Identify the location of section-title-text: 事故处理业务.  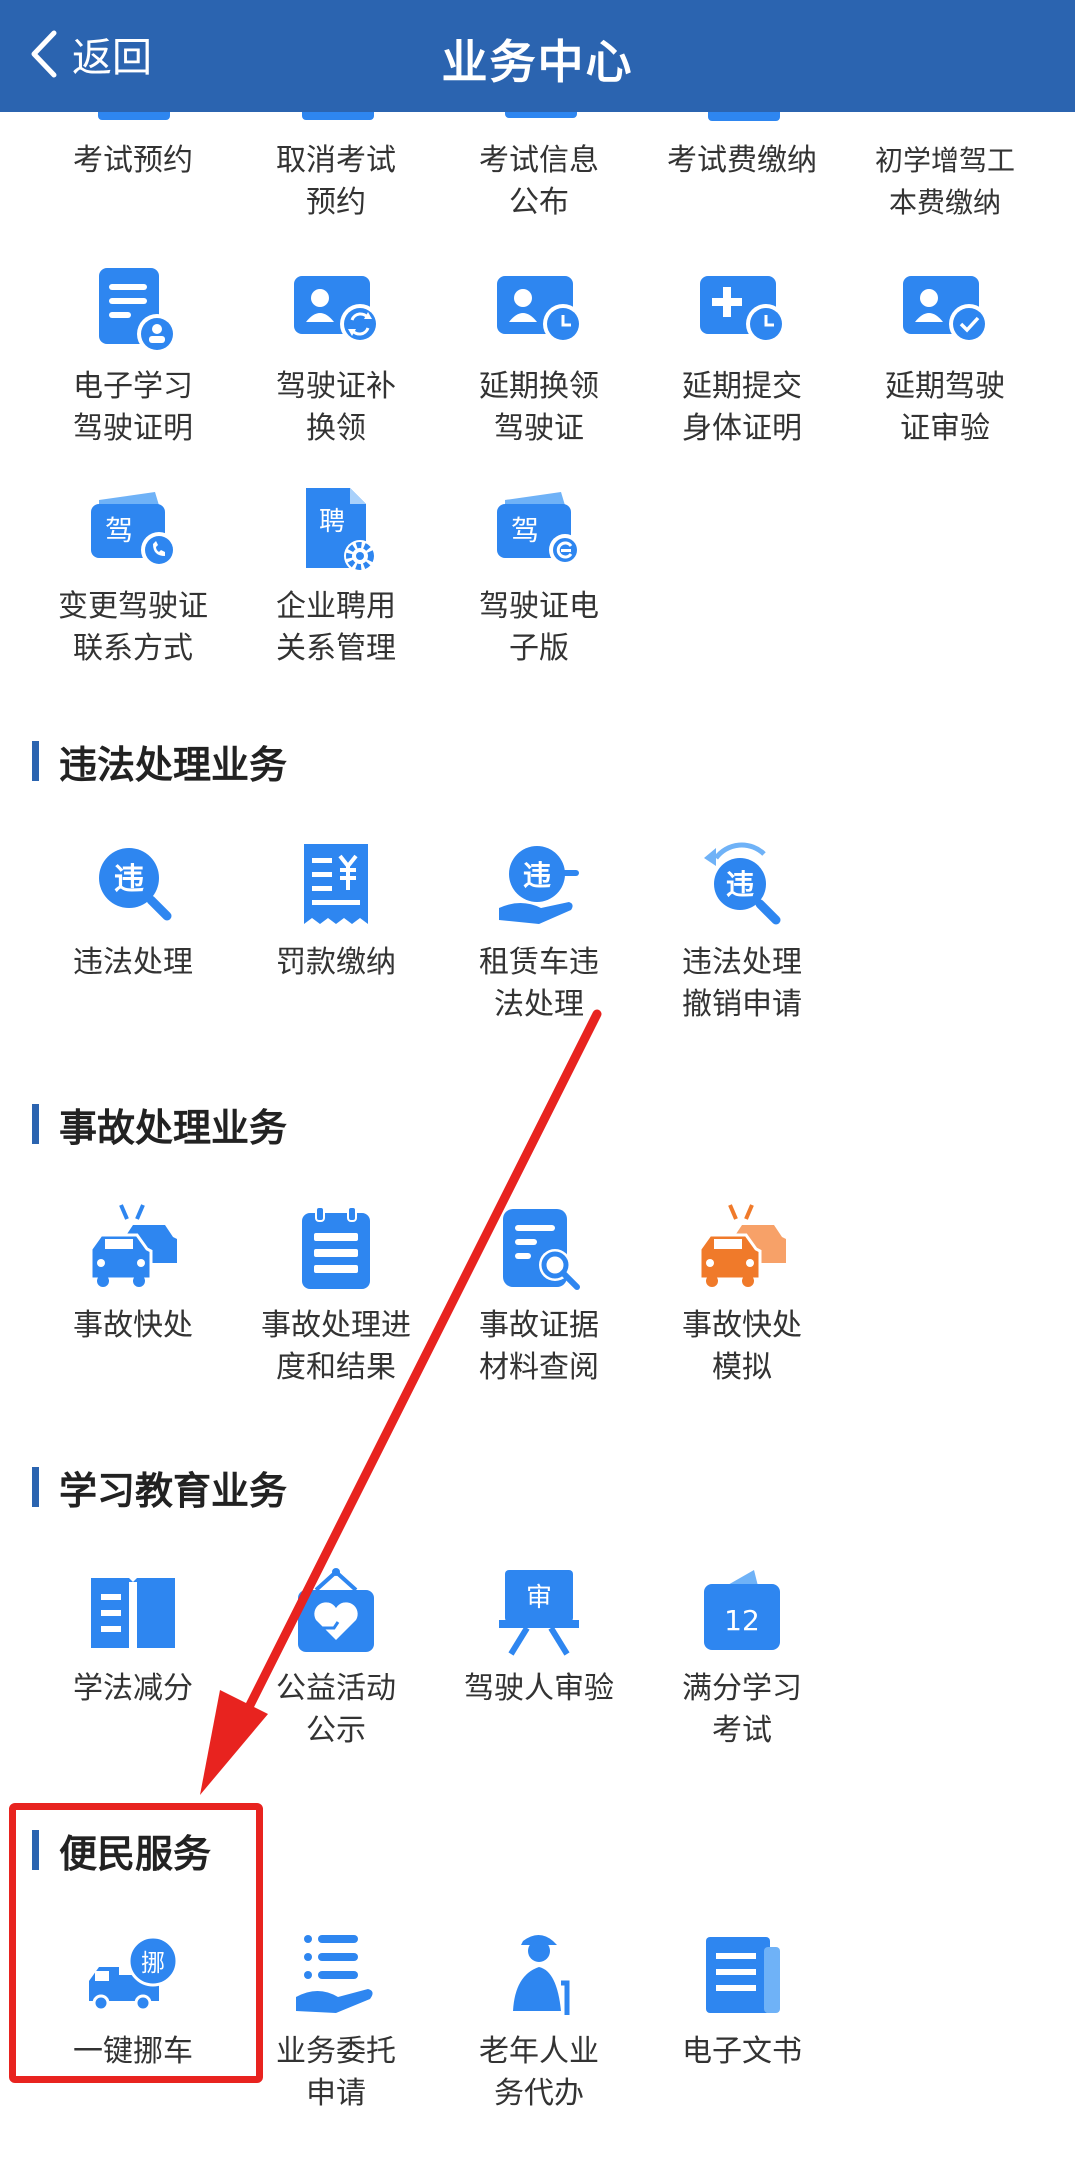
(173, 1127).